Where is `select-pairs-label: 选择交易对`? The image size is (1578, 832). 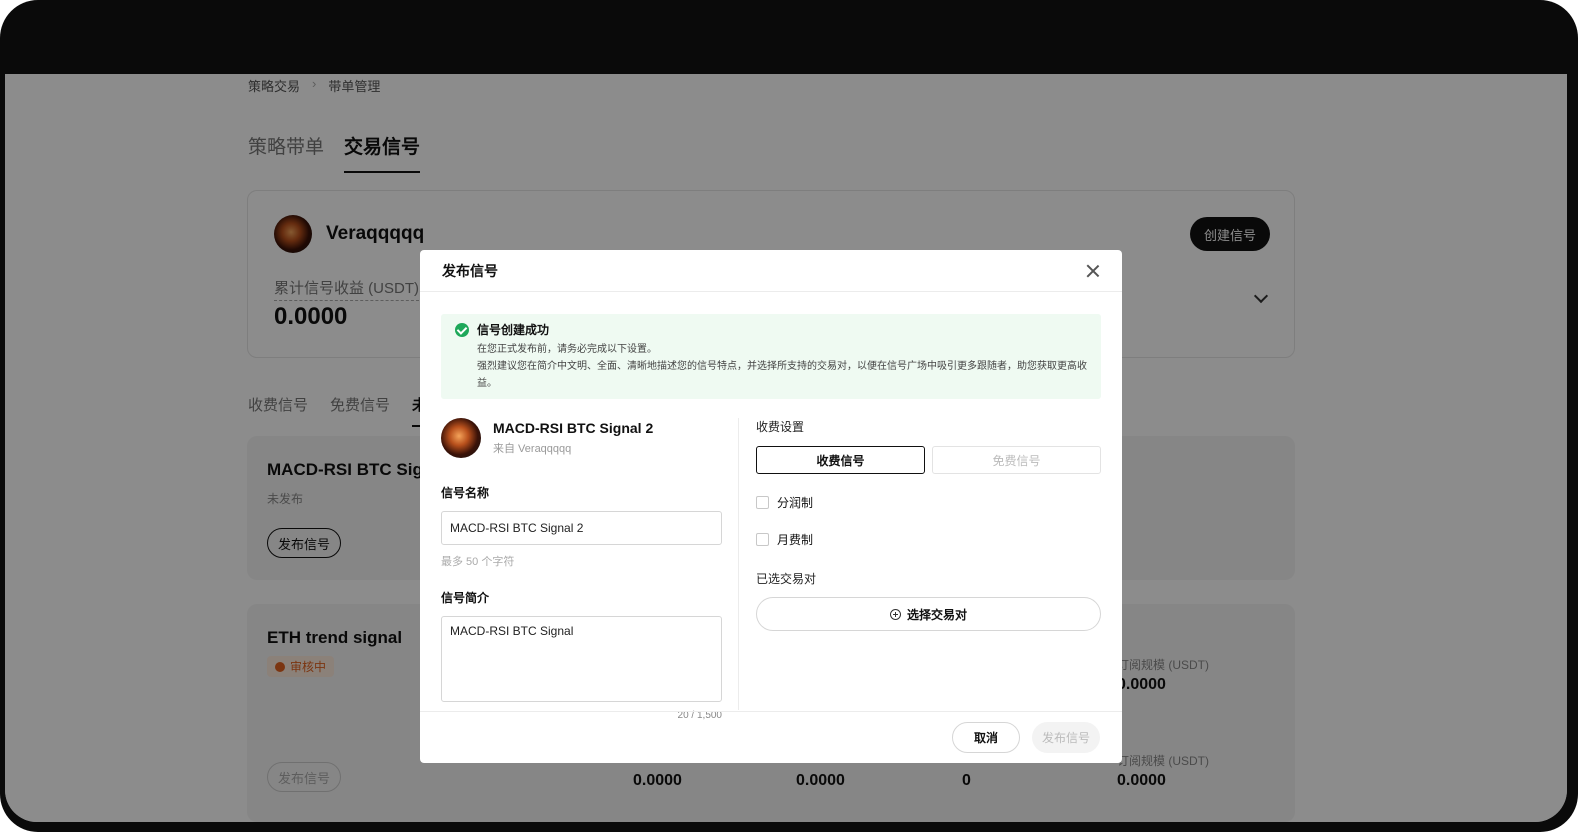
select-pairs-label: 选择交易对 is located at coordinates (936, 614).